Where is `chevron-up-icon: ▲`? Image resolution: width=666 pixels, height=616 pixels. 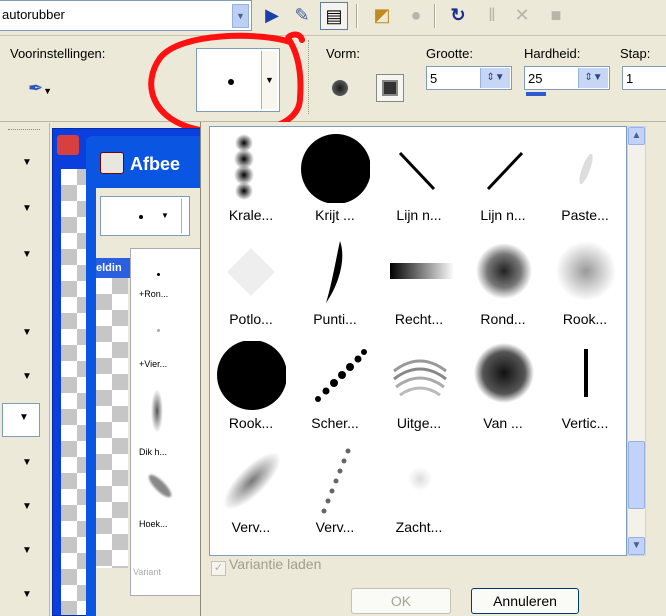 chevron-up-icon: ▲ is located at coordinates (636, 136).